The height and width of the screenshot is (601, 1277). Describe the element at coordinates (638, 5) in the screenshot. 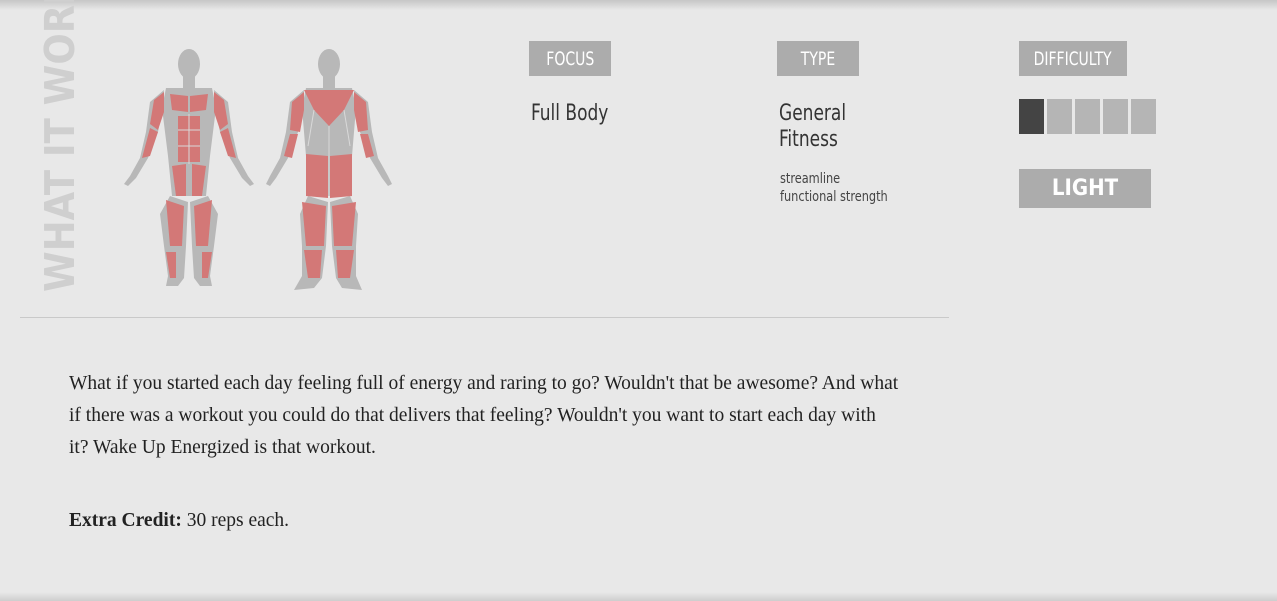

I see `top-shadow` at that location.